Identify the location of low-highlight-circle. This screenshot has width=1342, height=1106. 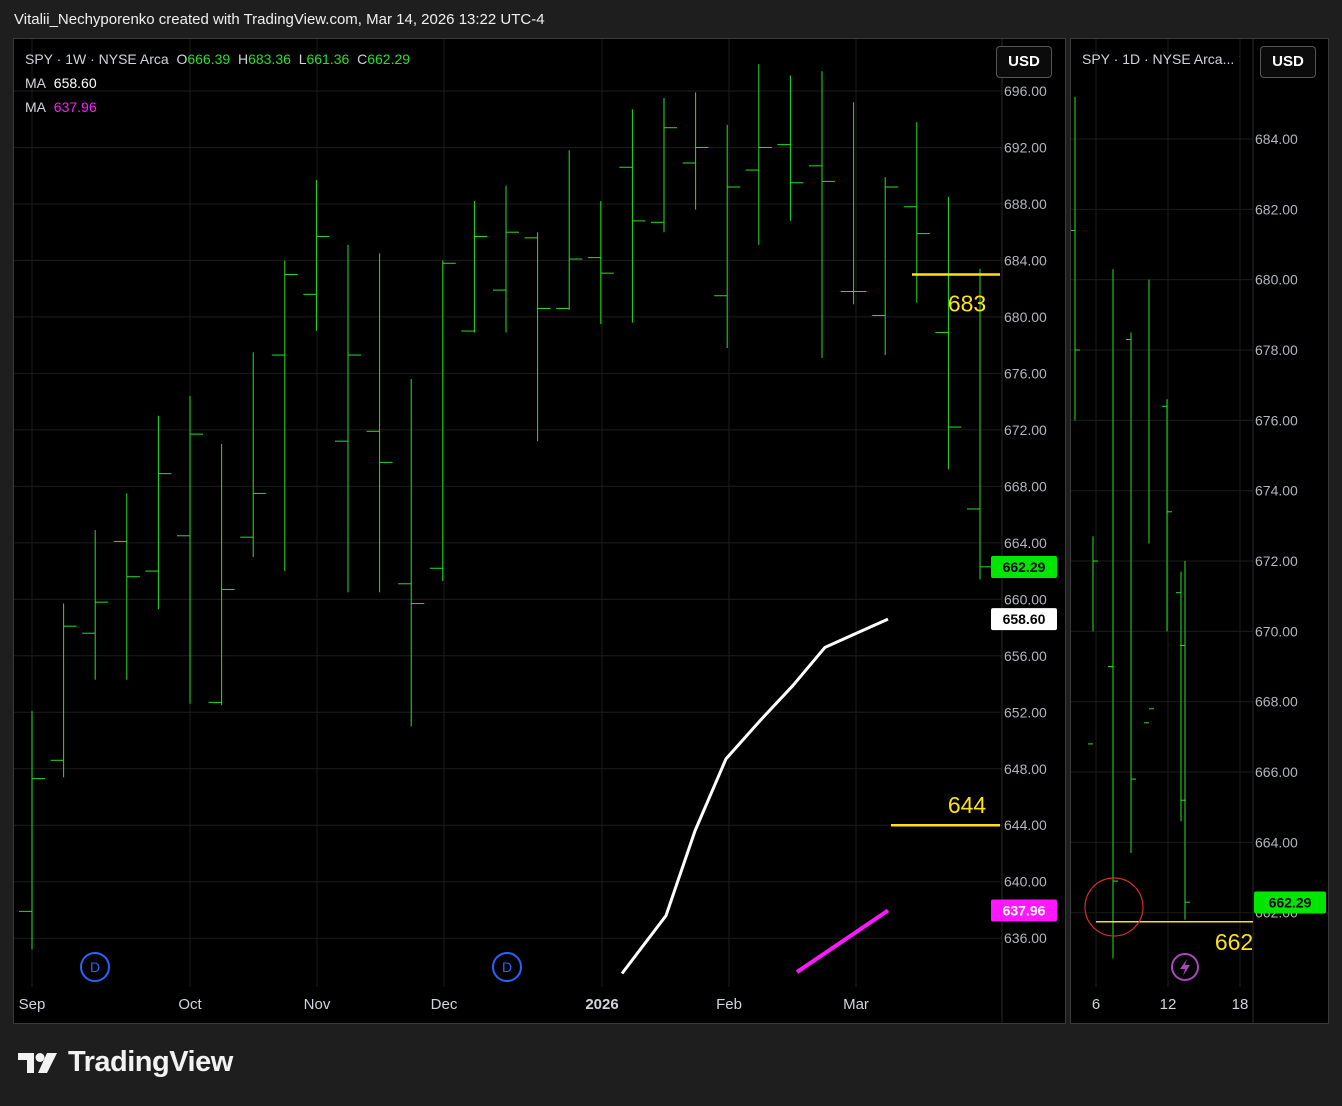
(1114, 907).